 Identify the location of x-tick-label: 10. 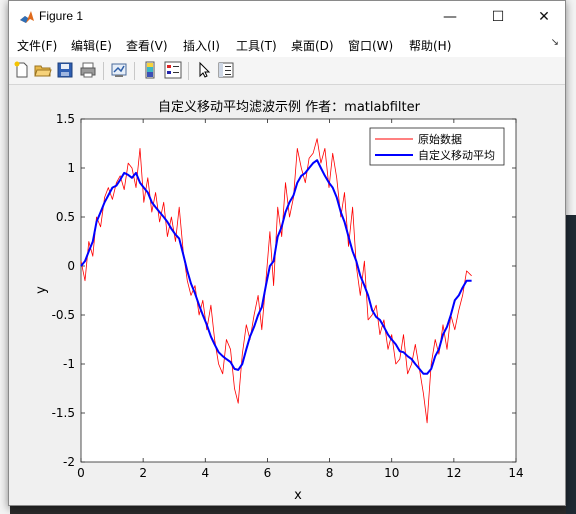
(391, 473).